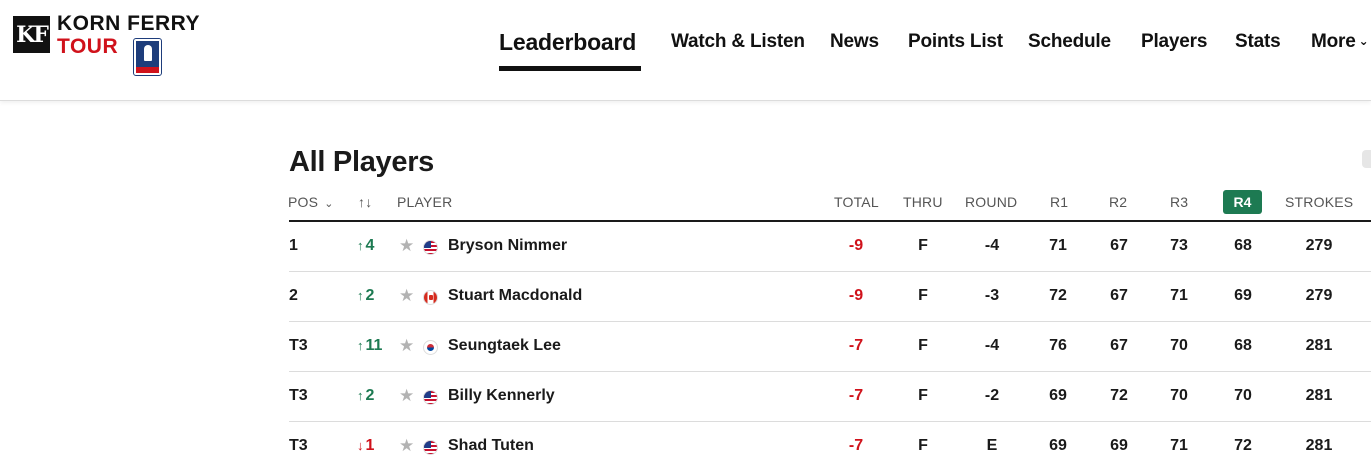 The image size is (1371, 467). What do you see at coordinates (992, 245) in the screenshot?
I see `row-round-score: -4` at bounding box center [992, 245].